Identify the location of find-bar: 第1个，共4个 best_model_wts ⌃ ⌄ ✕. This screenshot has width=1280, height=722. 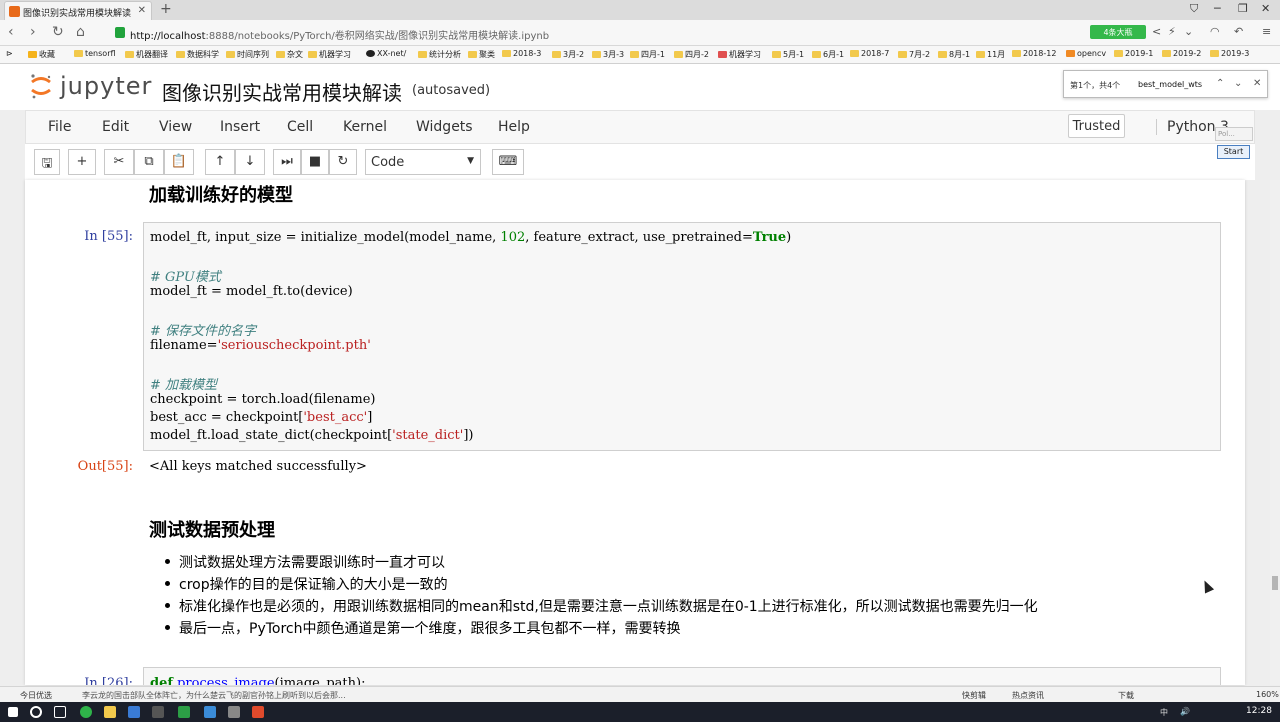
(1165, 84).